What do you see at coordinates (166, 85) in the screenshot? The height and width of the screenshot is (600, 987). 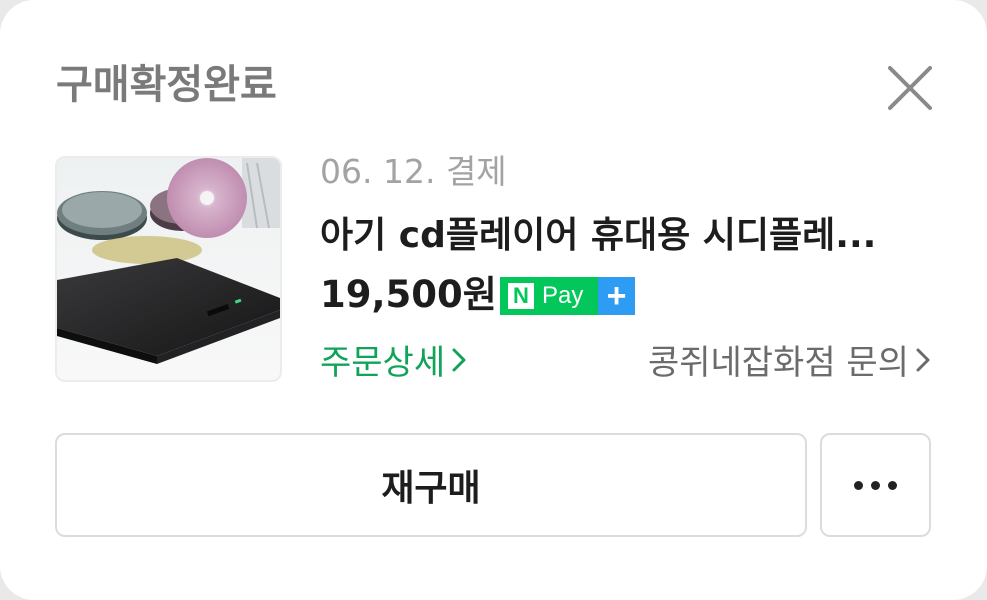 I see `dialog-title: 구매확정완료` at bounding box center [166, 85].